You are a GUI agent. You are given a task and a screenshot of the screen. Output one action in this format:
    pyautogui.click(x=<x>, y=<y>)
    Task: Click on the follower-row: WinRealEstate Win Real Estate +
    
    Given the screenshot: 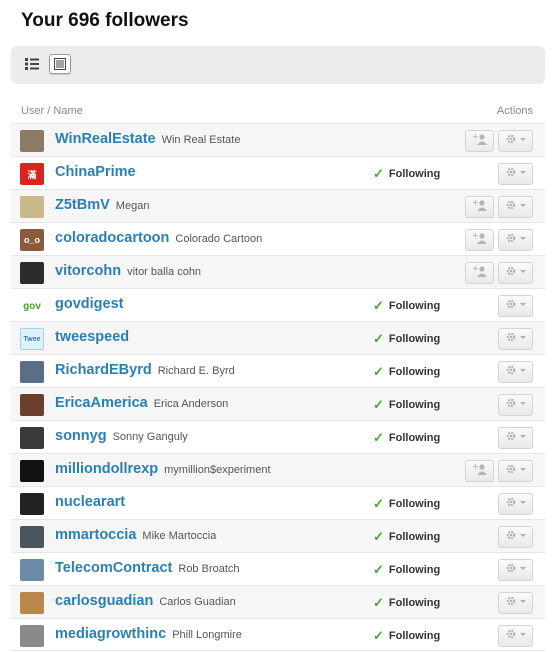 What is the action you would take?
    pyautogui.click(x=278, y=139)
    